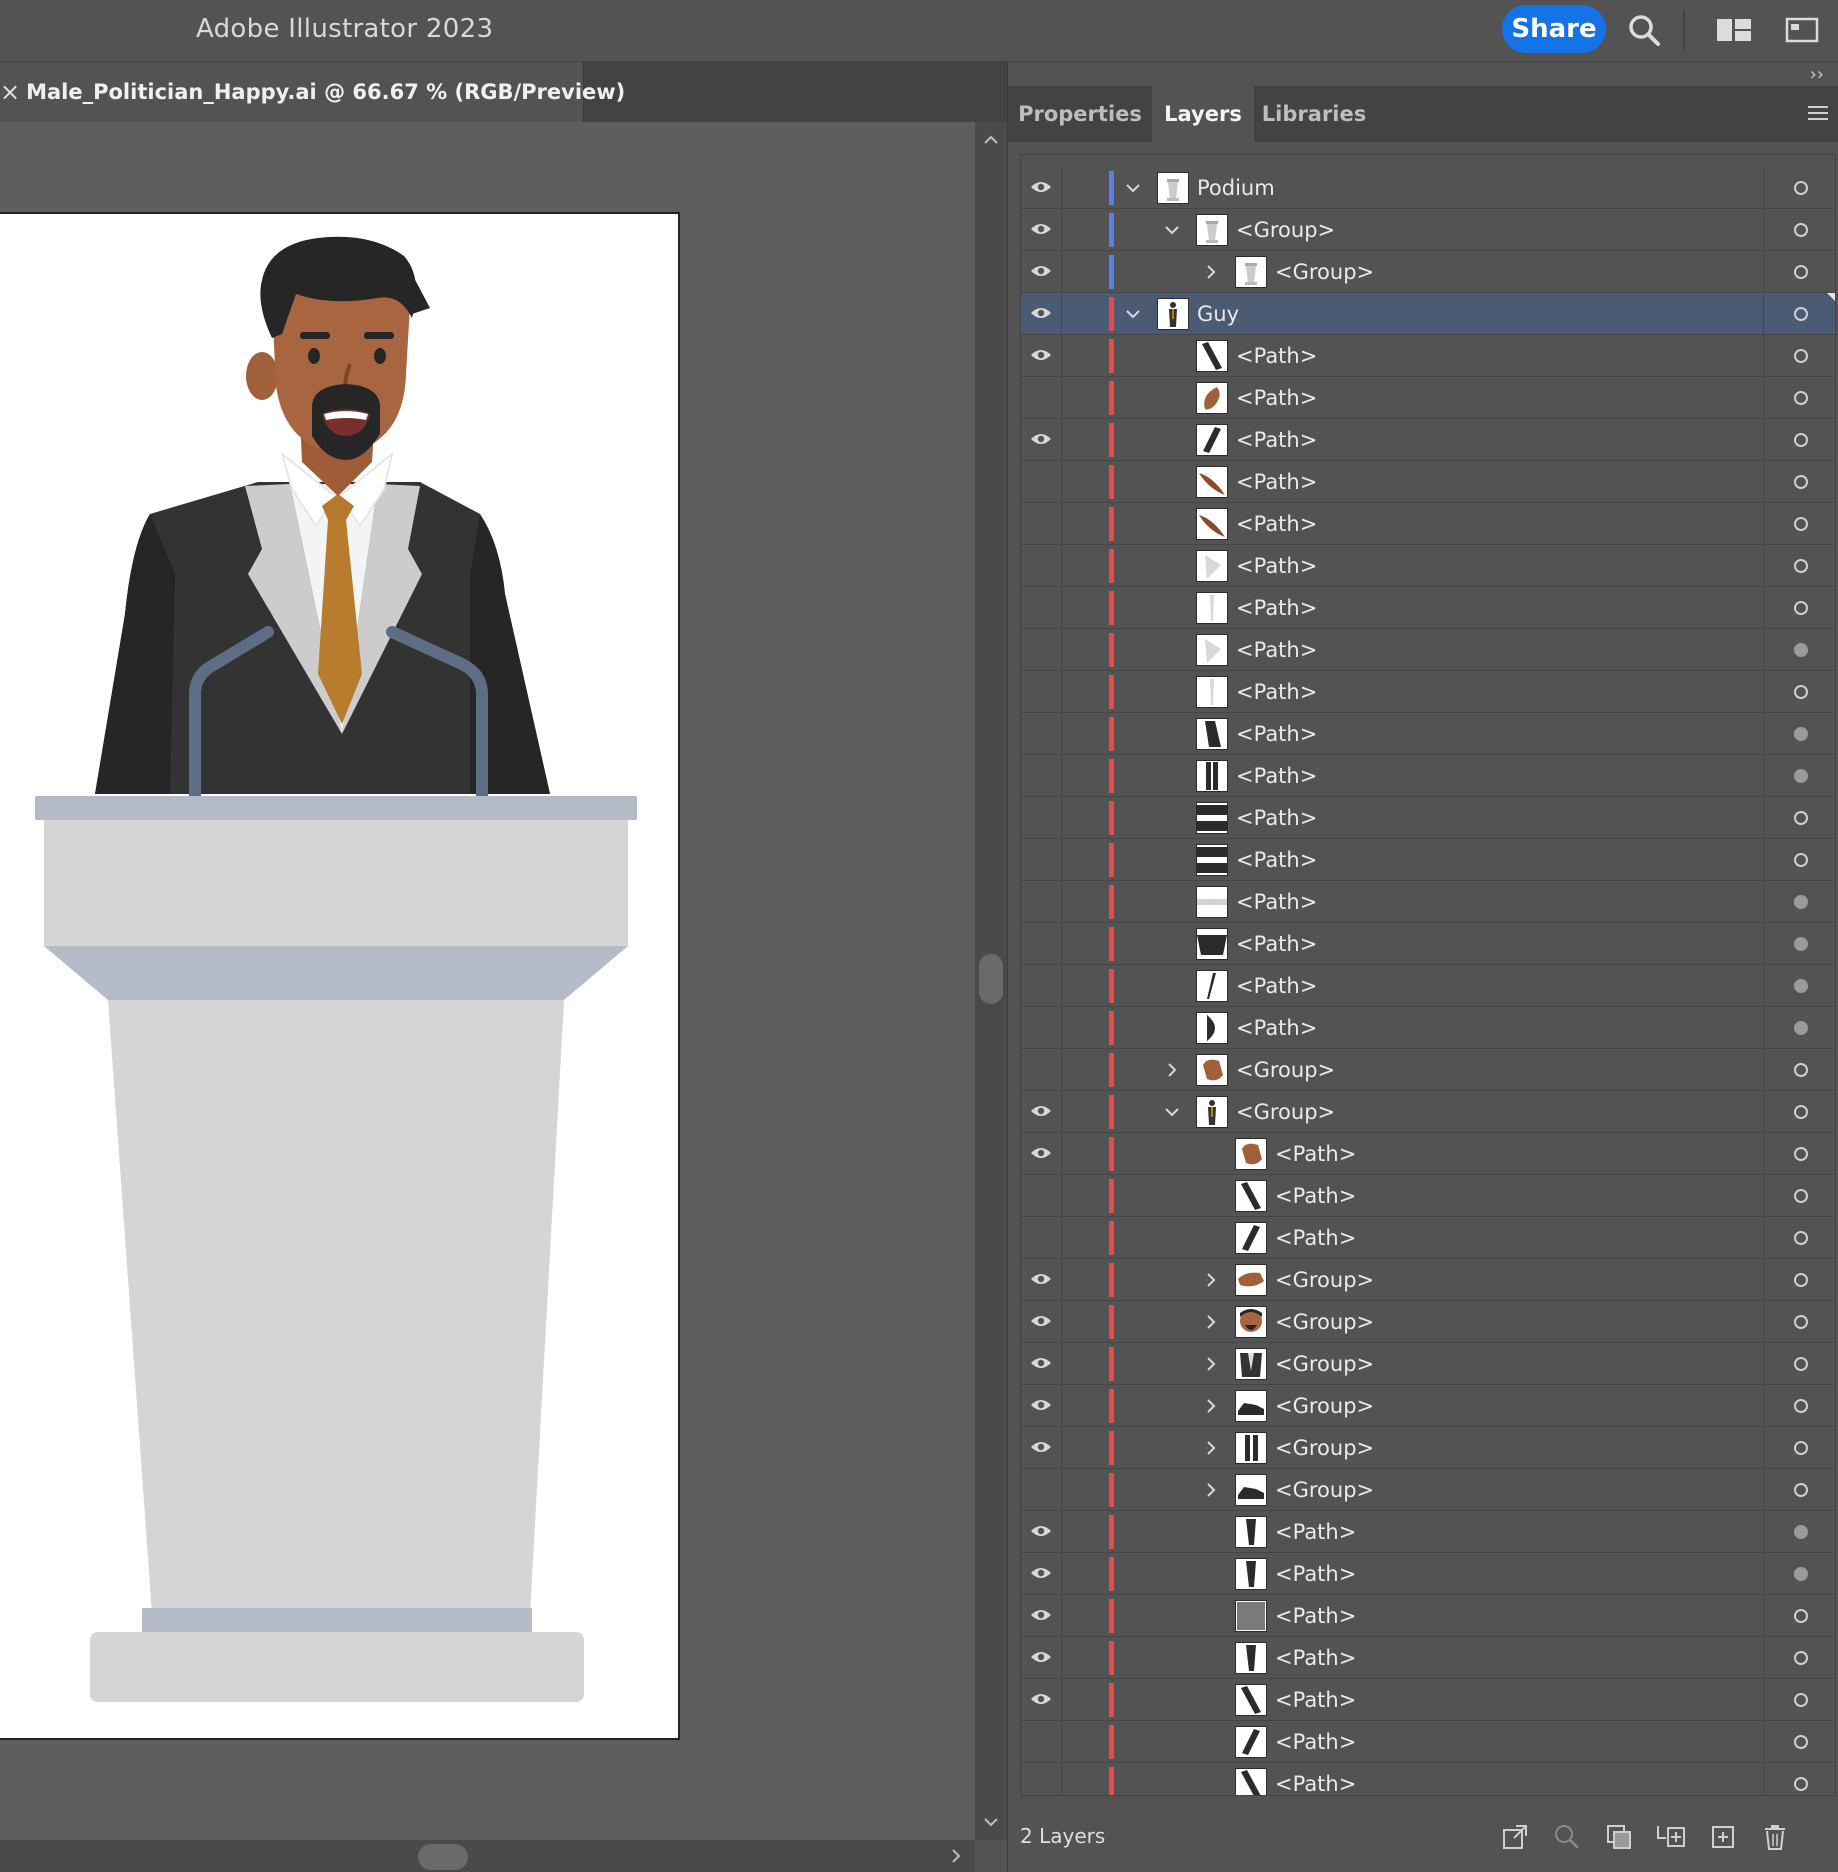 The width and height of the screenshot is (1838, 1872). I want to click on locate-object-icon, so click(1567, 1837).